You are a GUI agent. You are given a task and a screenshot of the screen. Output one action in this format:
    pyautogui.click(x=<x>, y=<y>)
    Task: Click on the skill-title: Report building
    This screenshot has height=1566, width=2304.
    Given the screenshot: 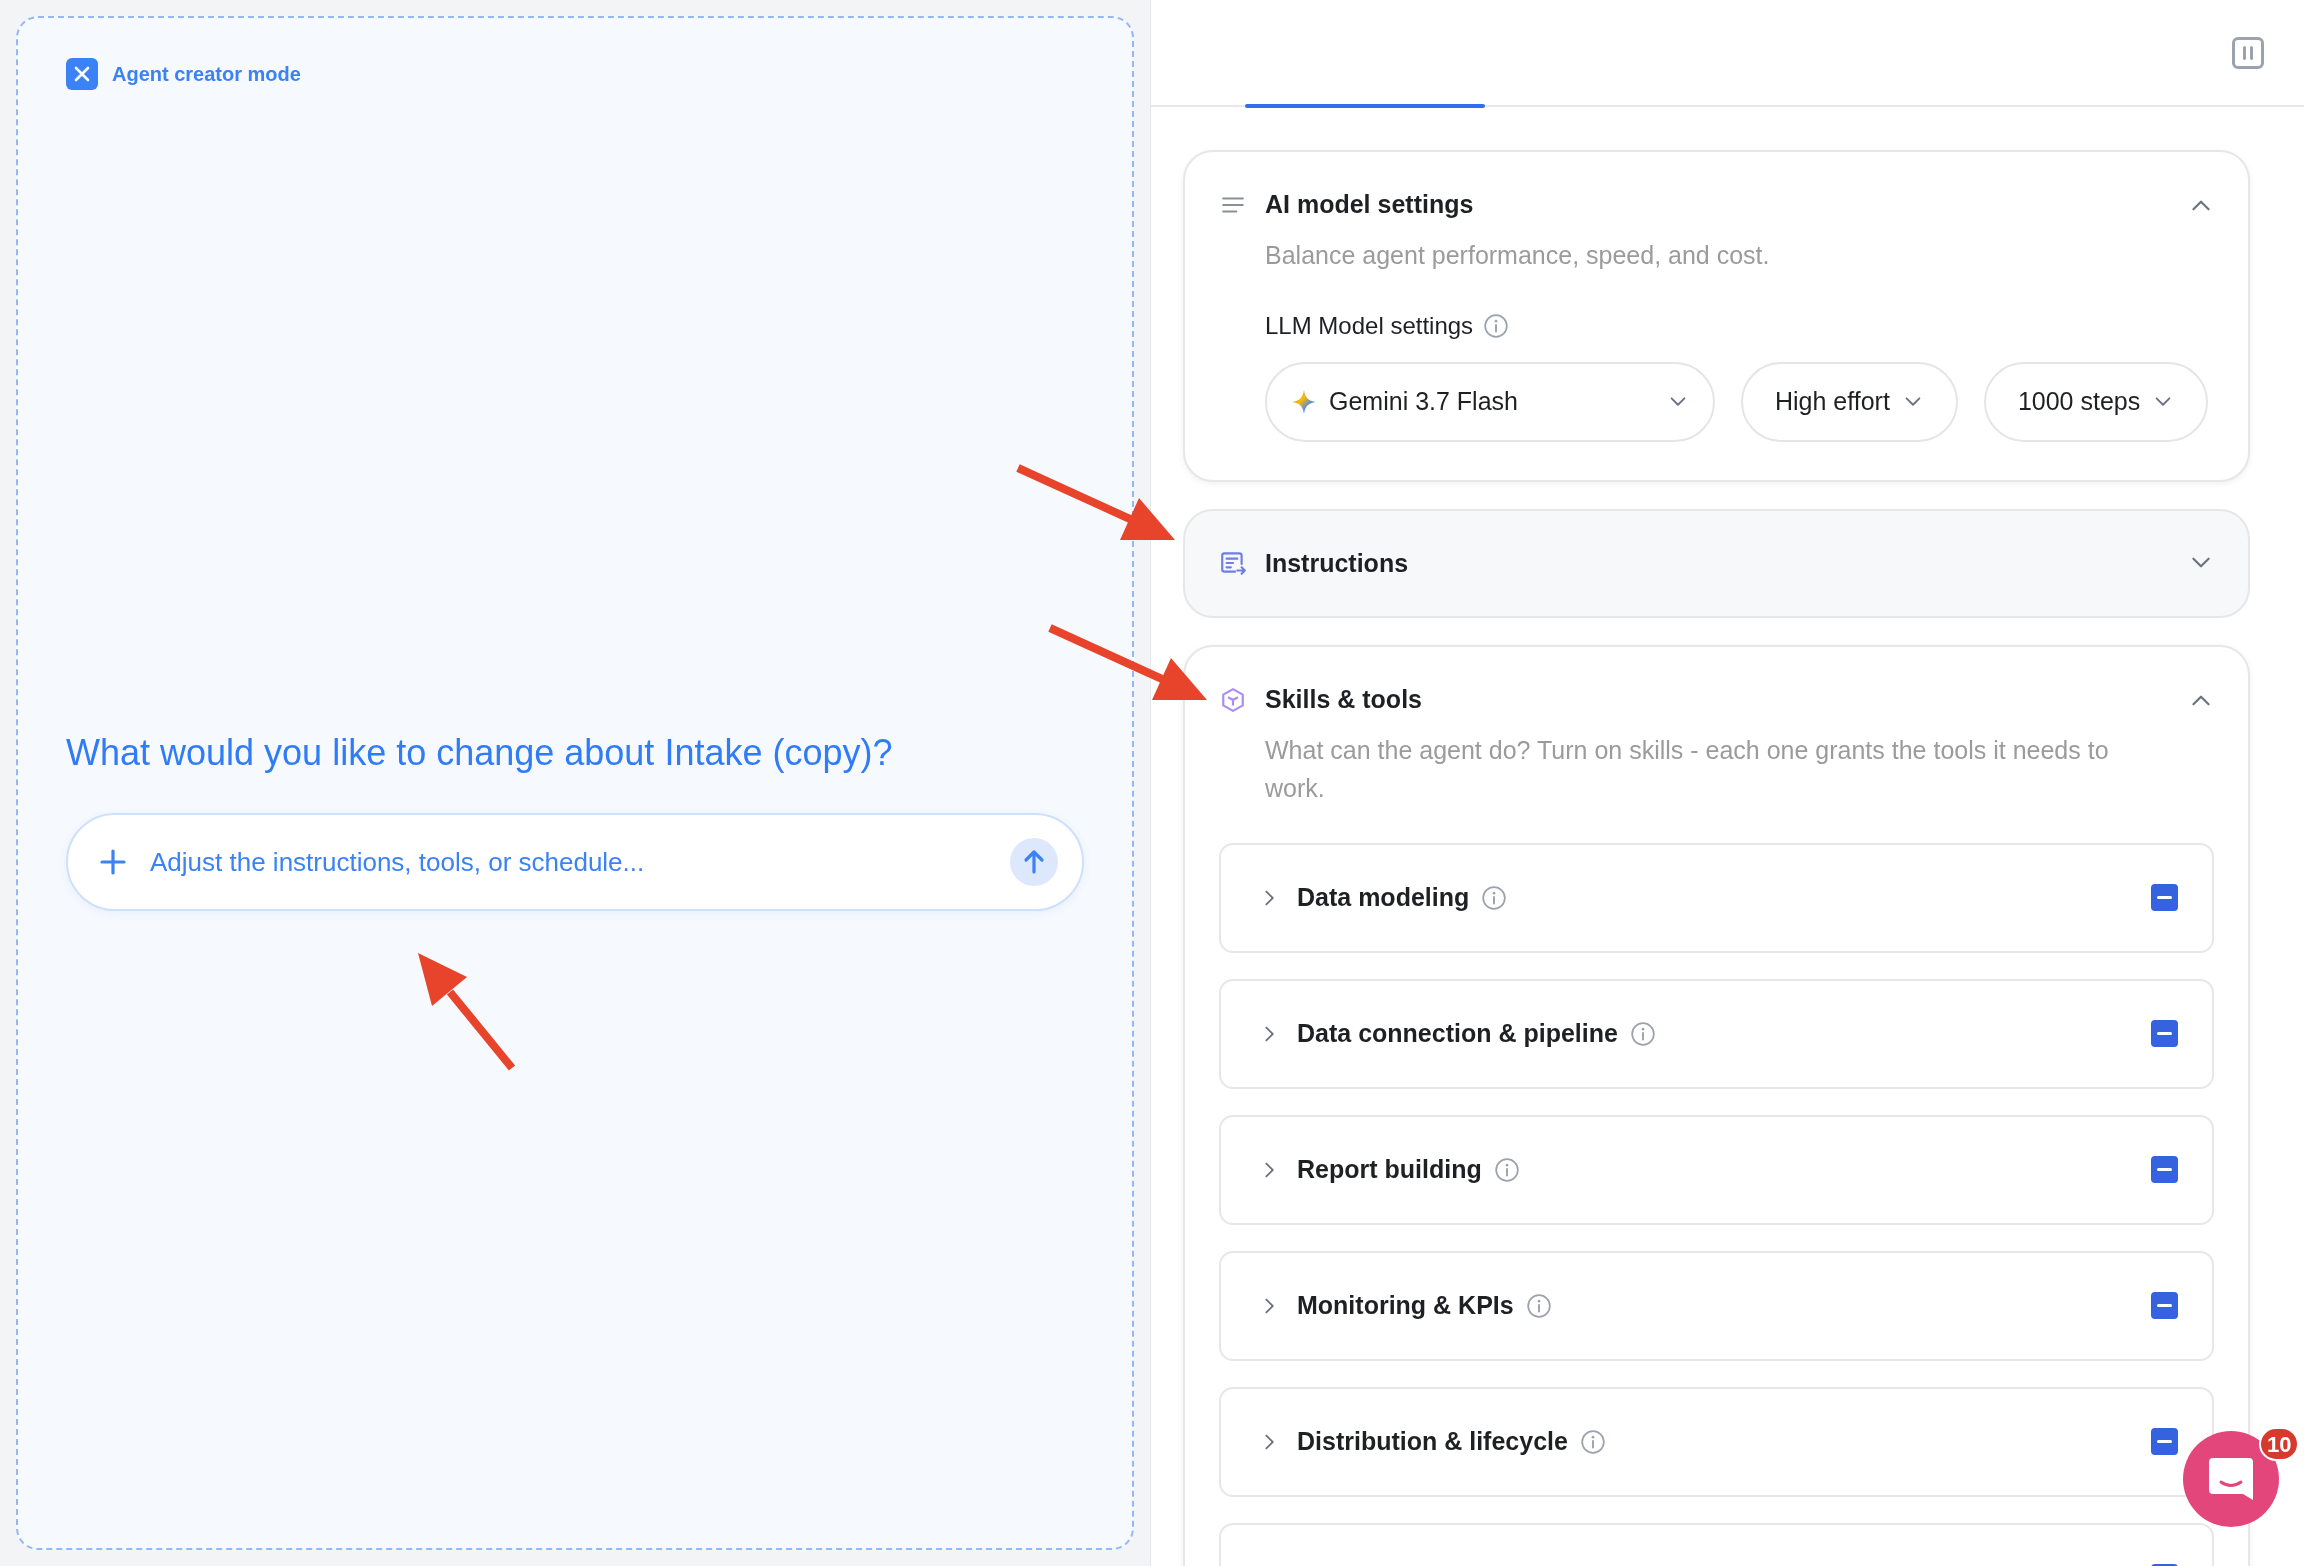 What is the action you would take?
    pyautogui.click(x=1389, y=1169)
    